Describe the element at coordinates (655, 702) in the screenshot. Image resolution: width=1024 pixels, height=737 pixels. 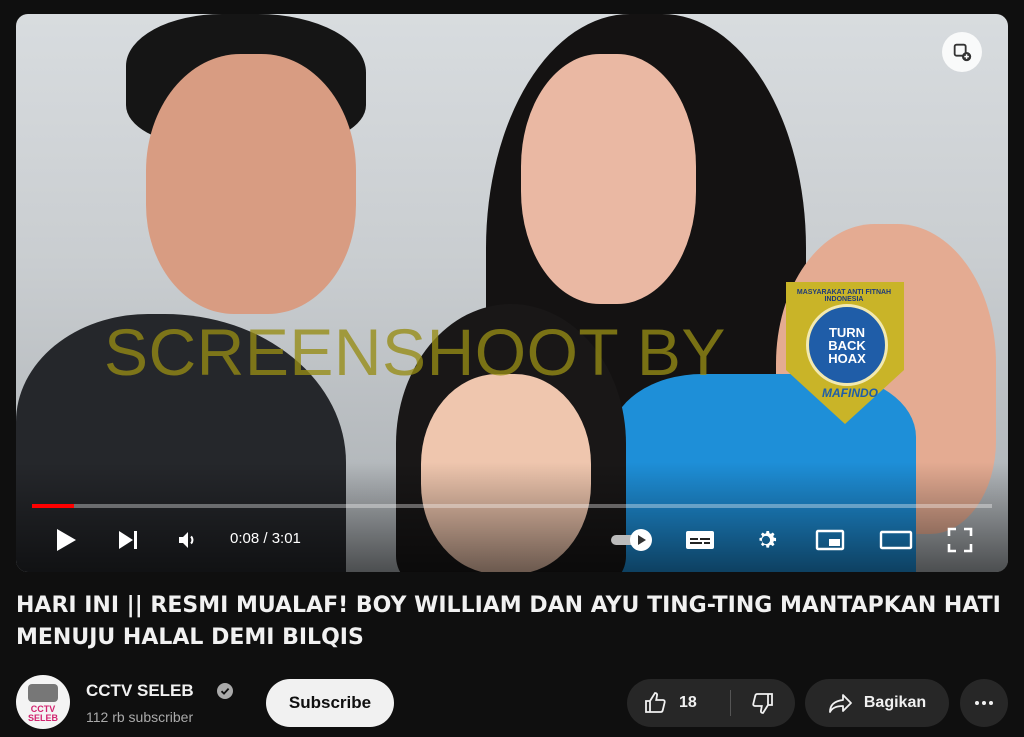
I see `thumbs-up-icon` at that location.